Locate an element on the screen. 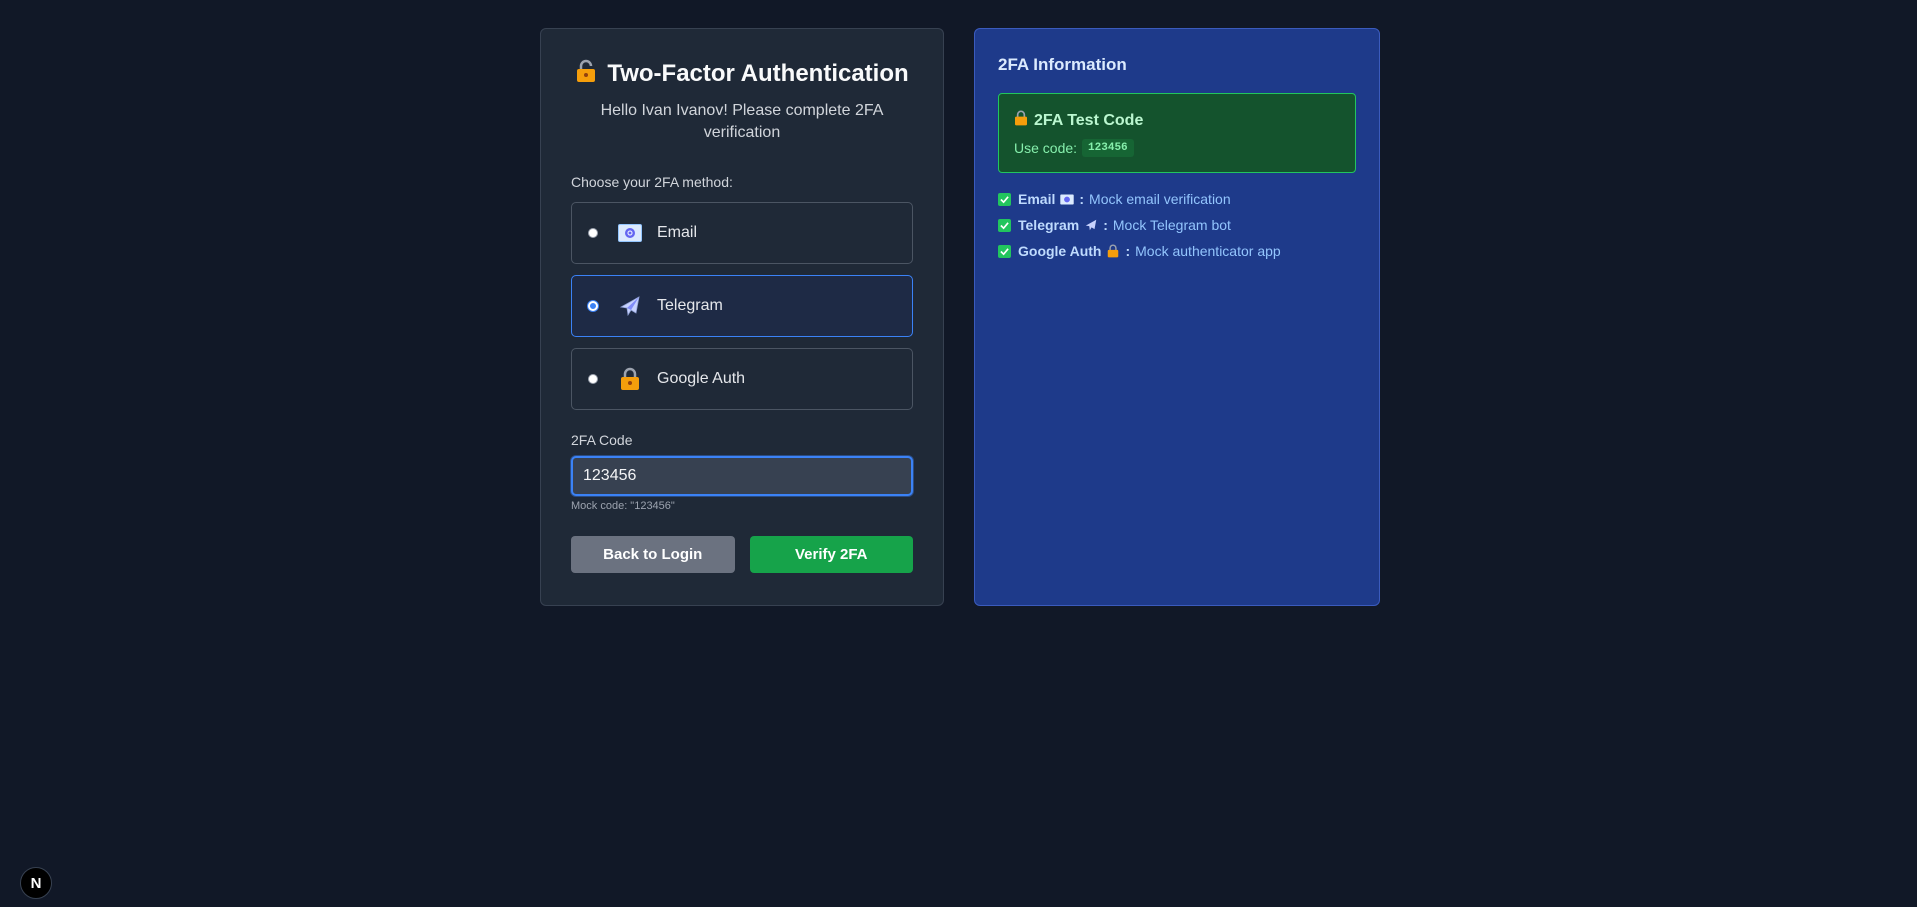 The height and width of the screenshot is (907, 1917). feature-item-telegram: Telegram : Mock Telegram bot is located at coordinates (1177, 225).